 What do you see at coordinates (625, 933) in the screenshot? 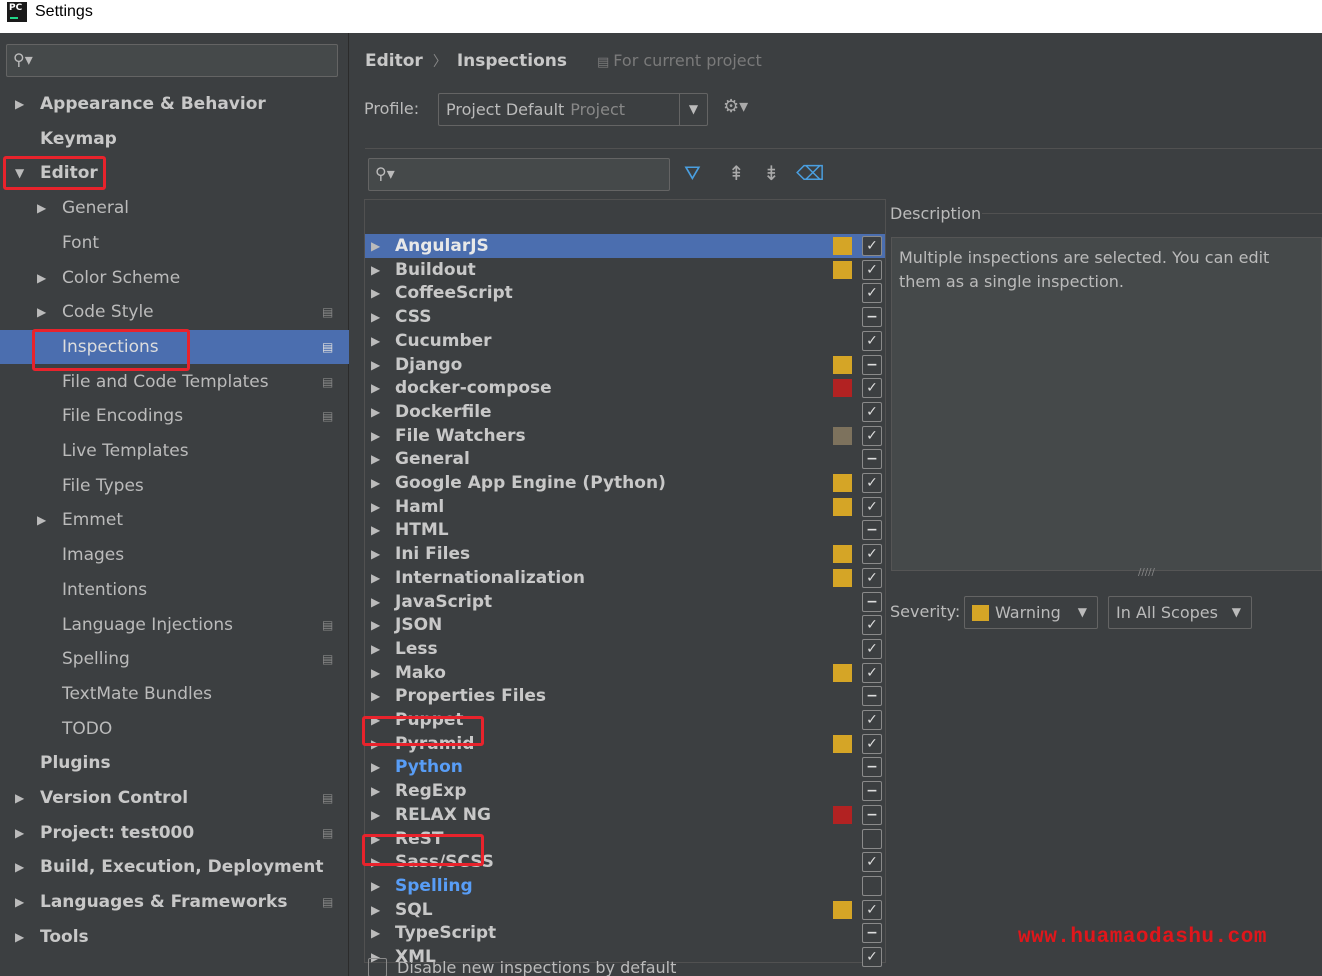
I see `inspection-row: ▶ TypeScript −` at bounding box center [625, 933].